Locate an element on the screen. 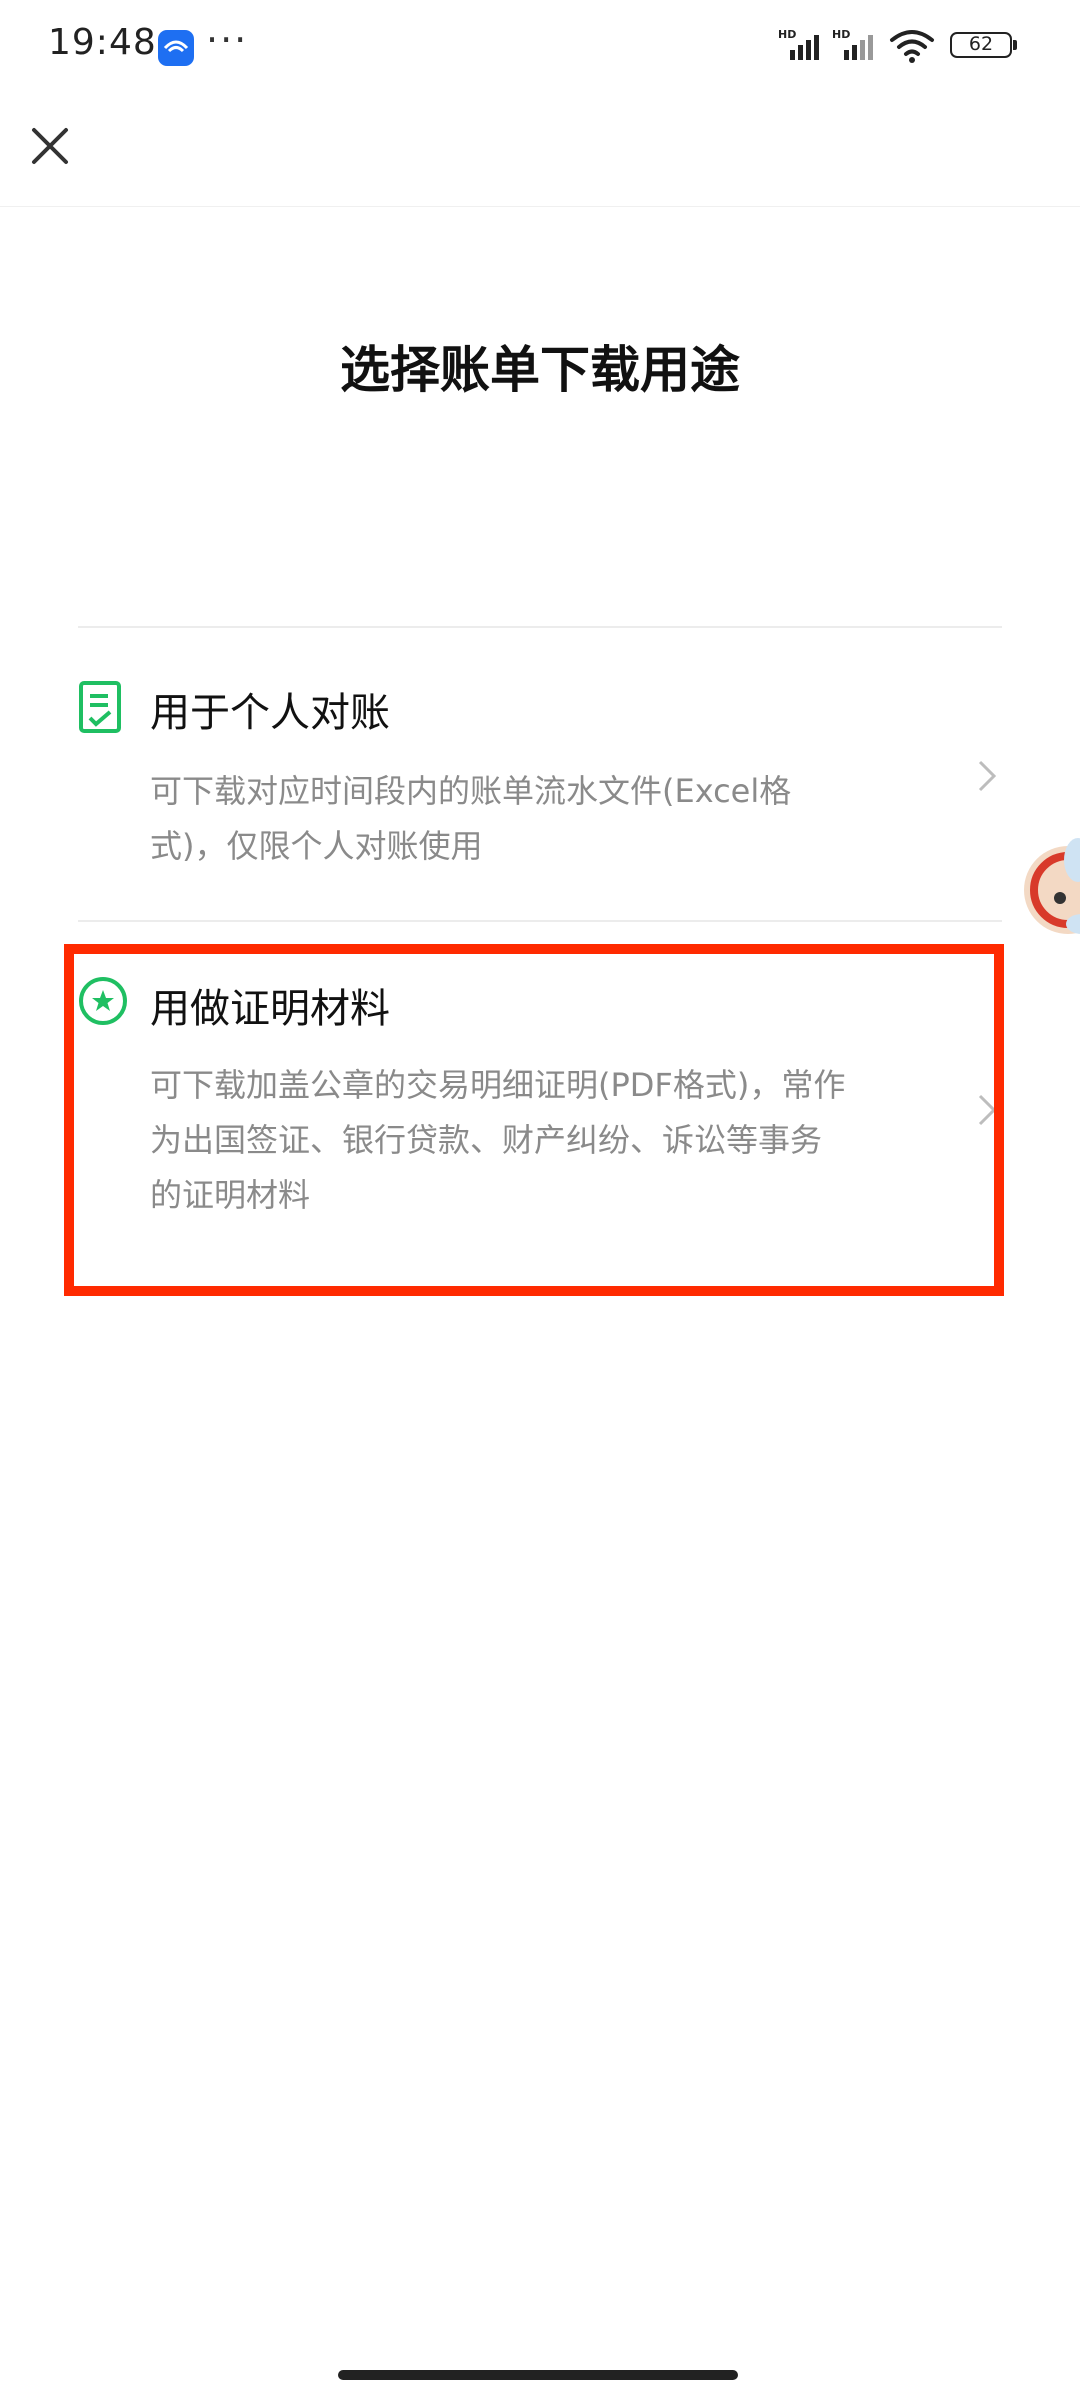  wifi-icon is located at coordinates (912, 46).